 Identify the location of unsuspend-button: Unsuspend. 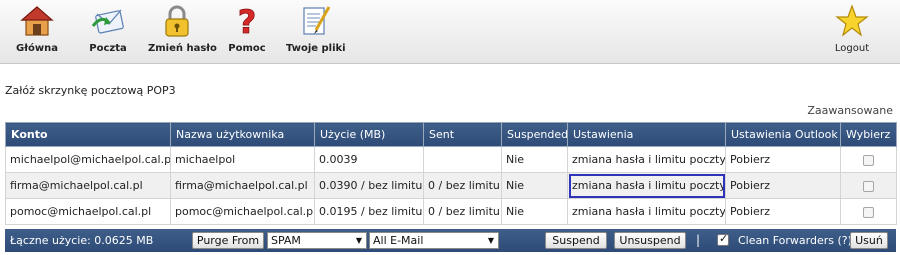
(650, 240).